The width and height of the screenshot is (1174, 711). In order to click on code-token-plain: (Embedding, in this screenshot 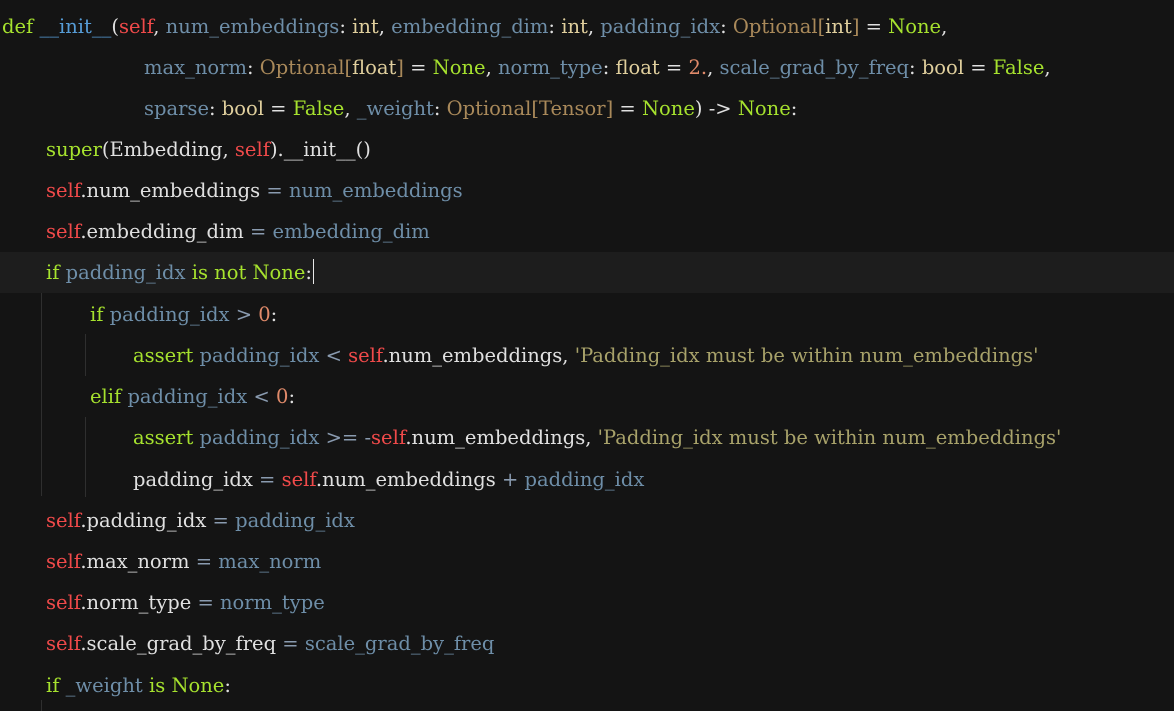, I will do `click(168, 149)`.